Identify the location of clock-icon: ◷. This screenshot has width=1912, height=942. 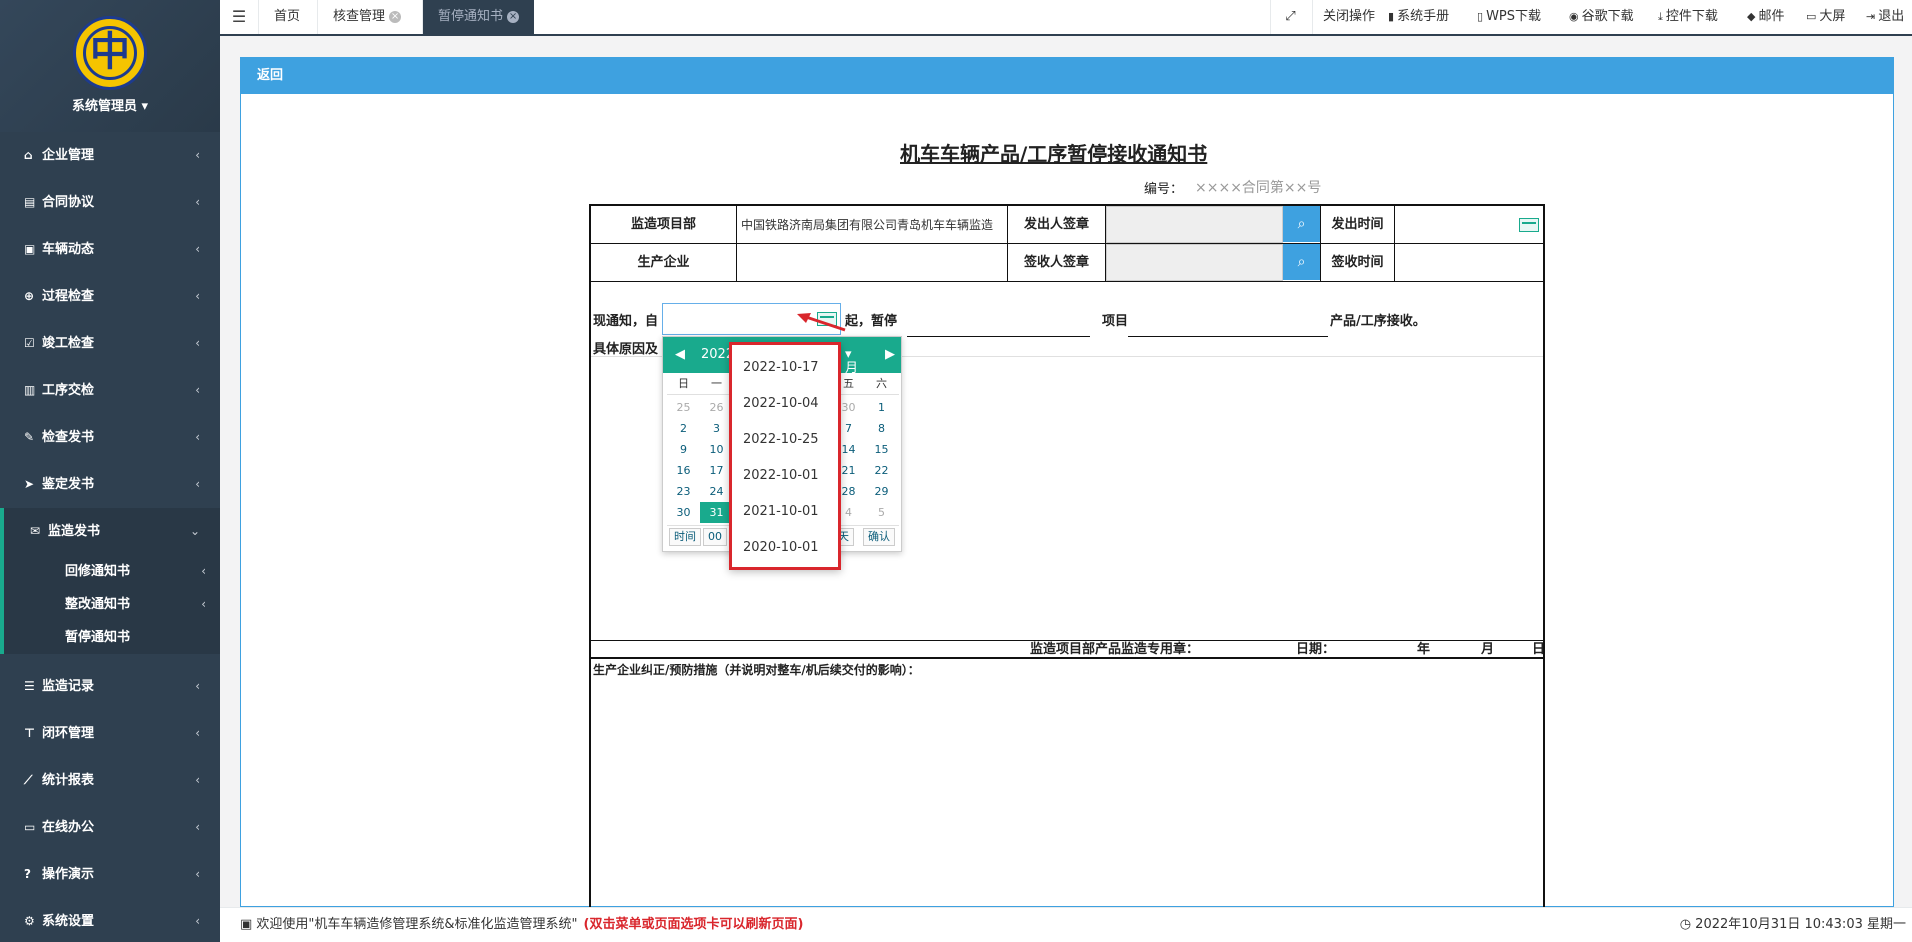
(1687, 924).